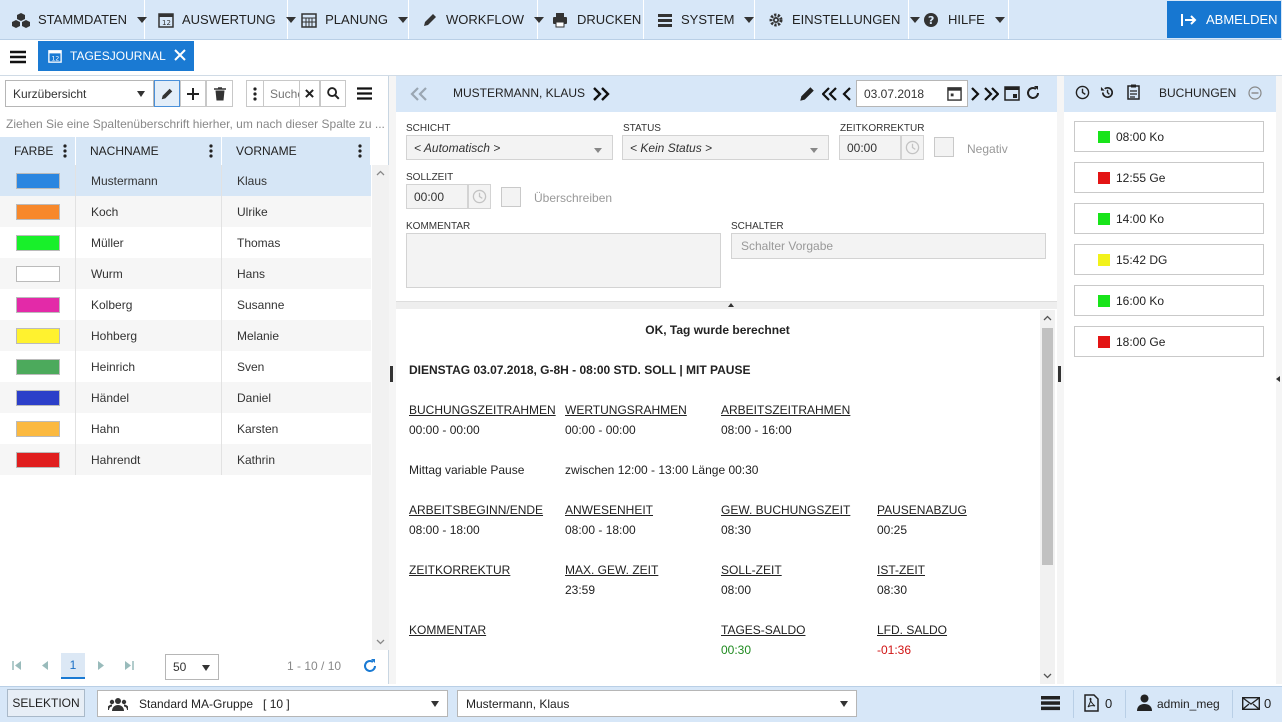 The height and width of the screenshot is (722, 1282). I want to click on table-row: Hahrendt Kathrin, so click(185, 459).